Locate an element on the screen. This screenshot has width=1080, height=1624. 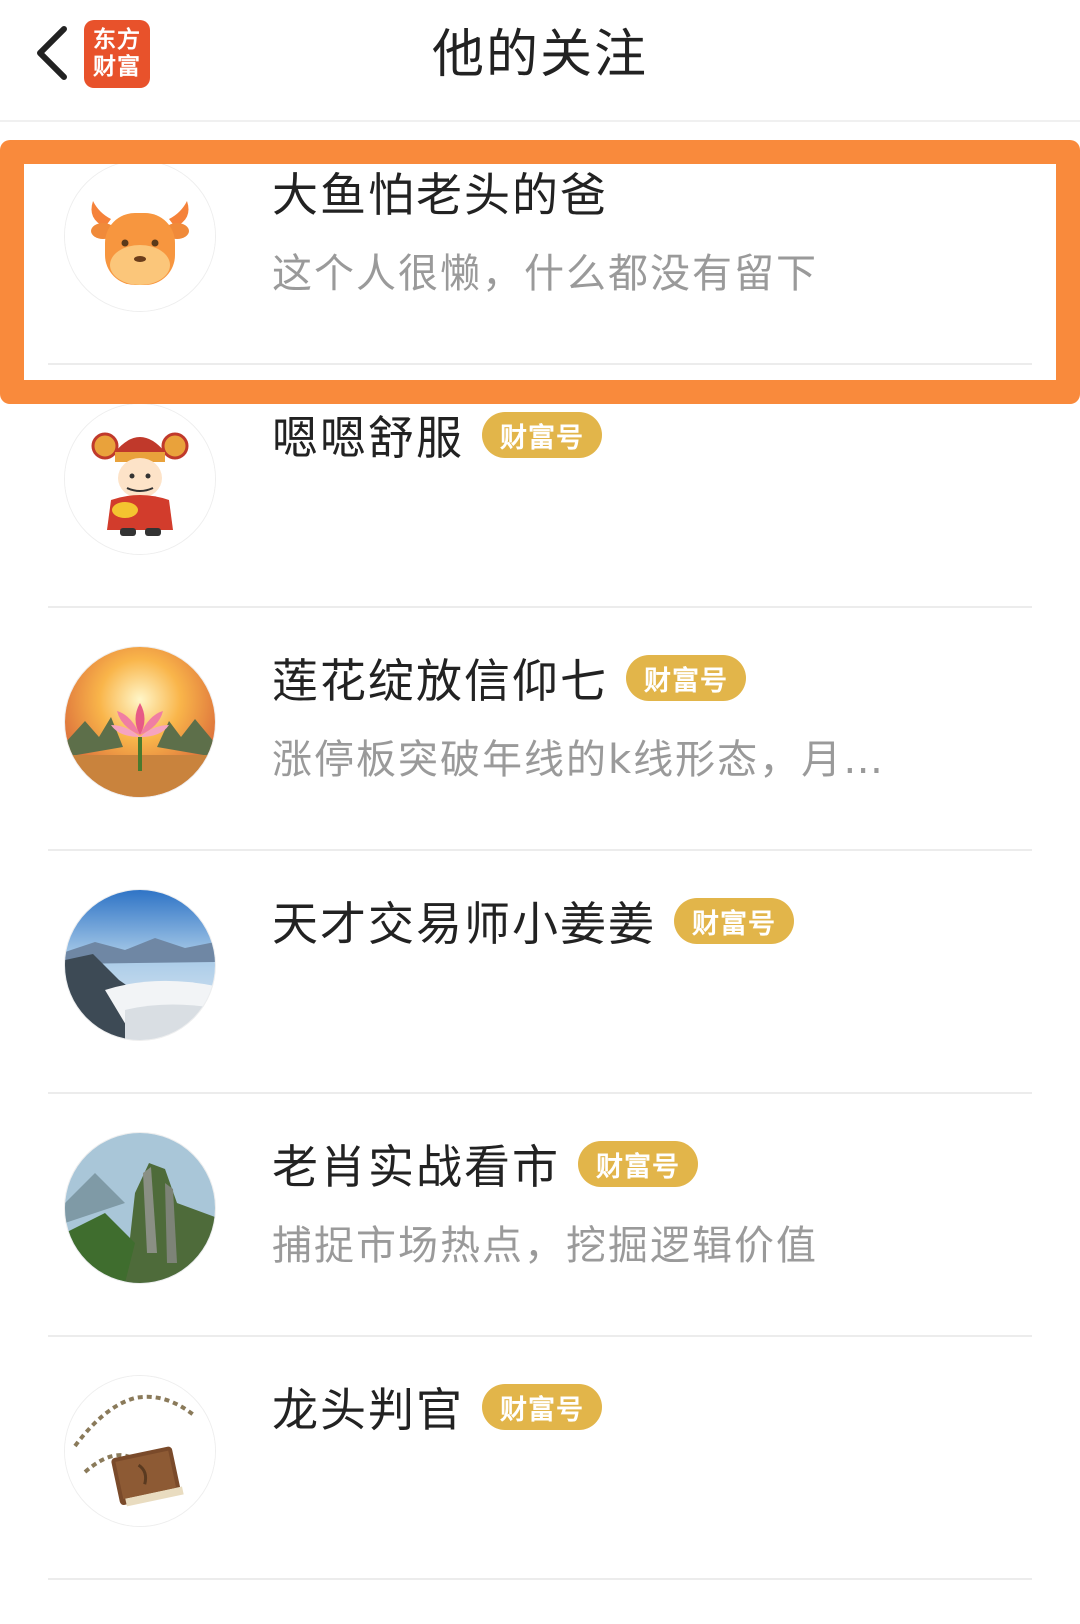
follow-item: 嗯嗯舒服 财富号 is located at coordinates (540, 486).